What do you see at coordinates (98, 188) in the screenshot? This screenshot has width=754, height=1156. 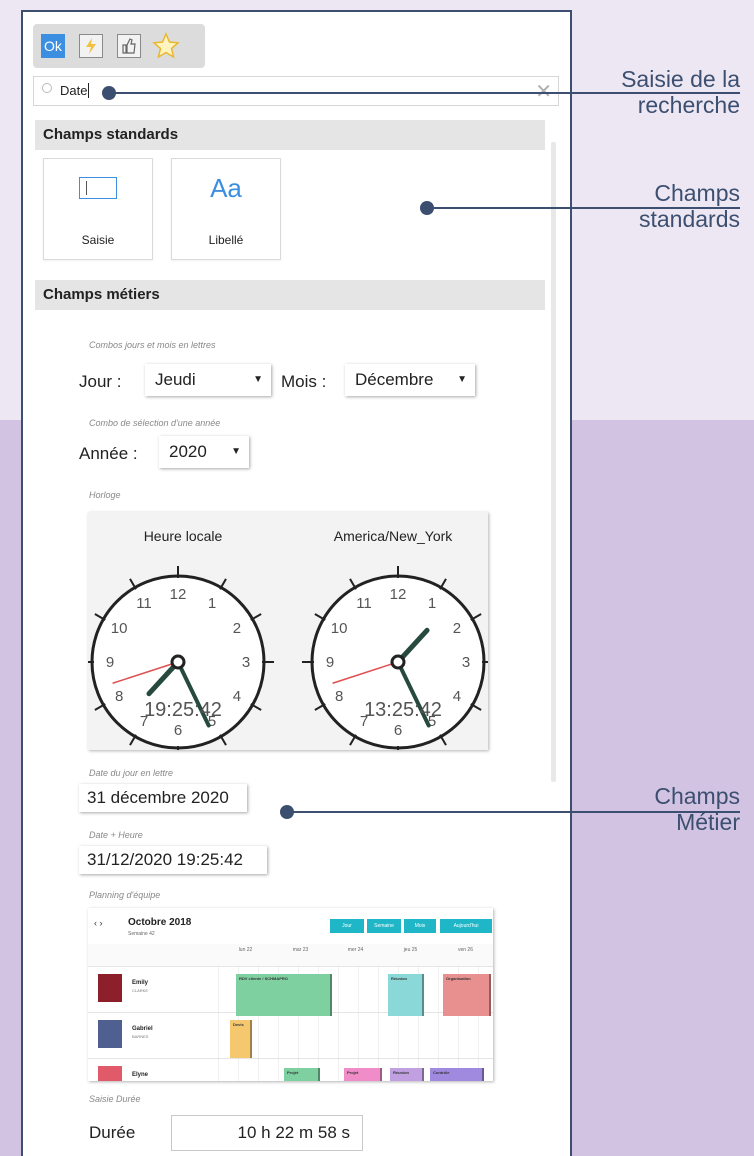 I see `input-field-icon` at bounding box center [98, 188].